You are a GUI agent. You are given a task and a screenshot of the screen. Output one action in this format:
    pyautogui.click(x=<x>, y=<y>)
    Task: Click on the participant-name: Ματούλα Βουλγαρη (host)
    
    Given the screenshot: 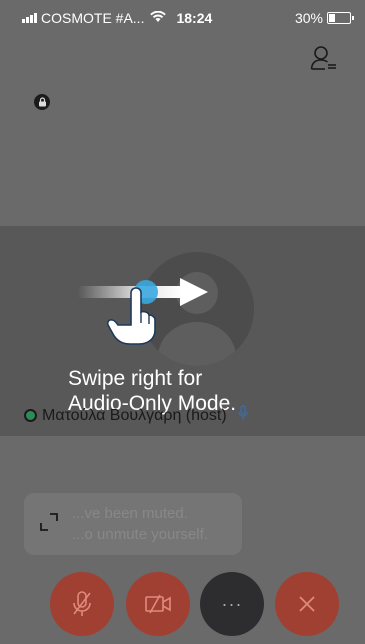 What is the action you would take?
    pyautogui.click(x=134, y=415)
    